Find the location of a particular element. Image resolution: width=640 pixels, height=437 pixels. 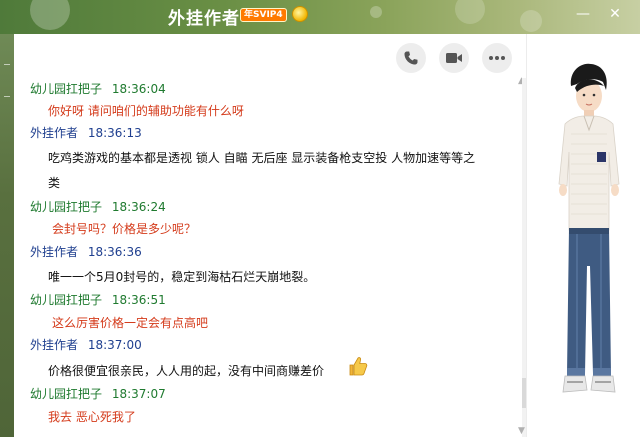

message-time: 18:37:07 is located at coordinates (138, 394).